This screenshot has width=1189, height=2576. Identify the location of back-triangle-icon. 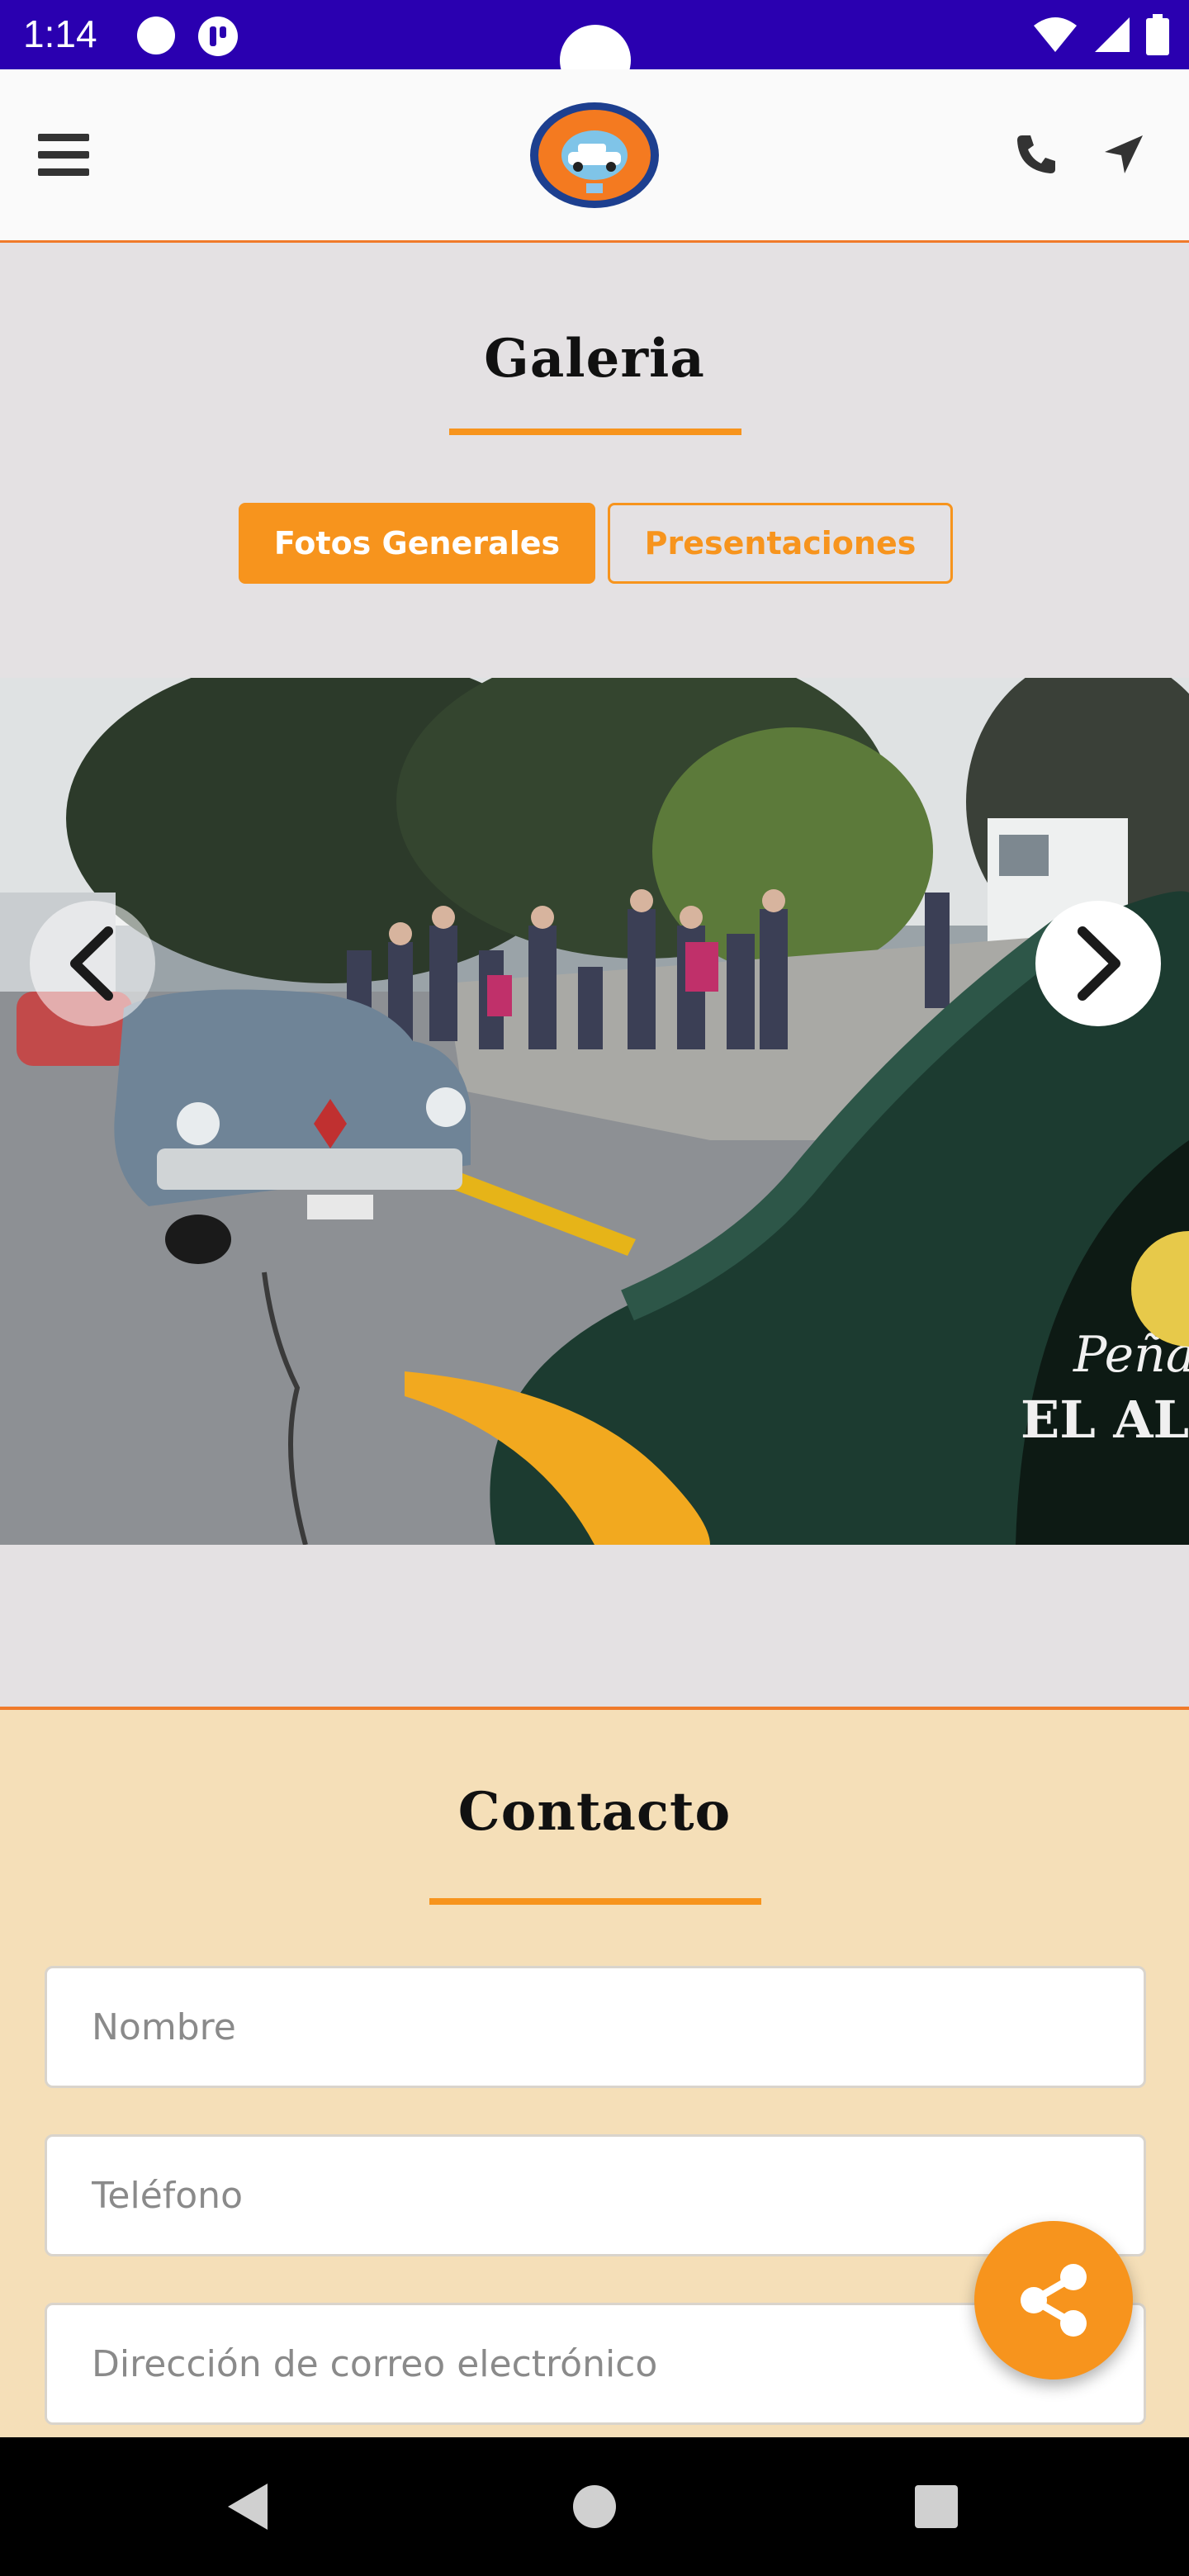
(248, 2507).